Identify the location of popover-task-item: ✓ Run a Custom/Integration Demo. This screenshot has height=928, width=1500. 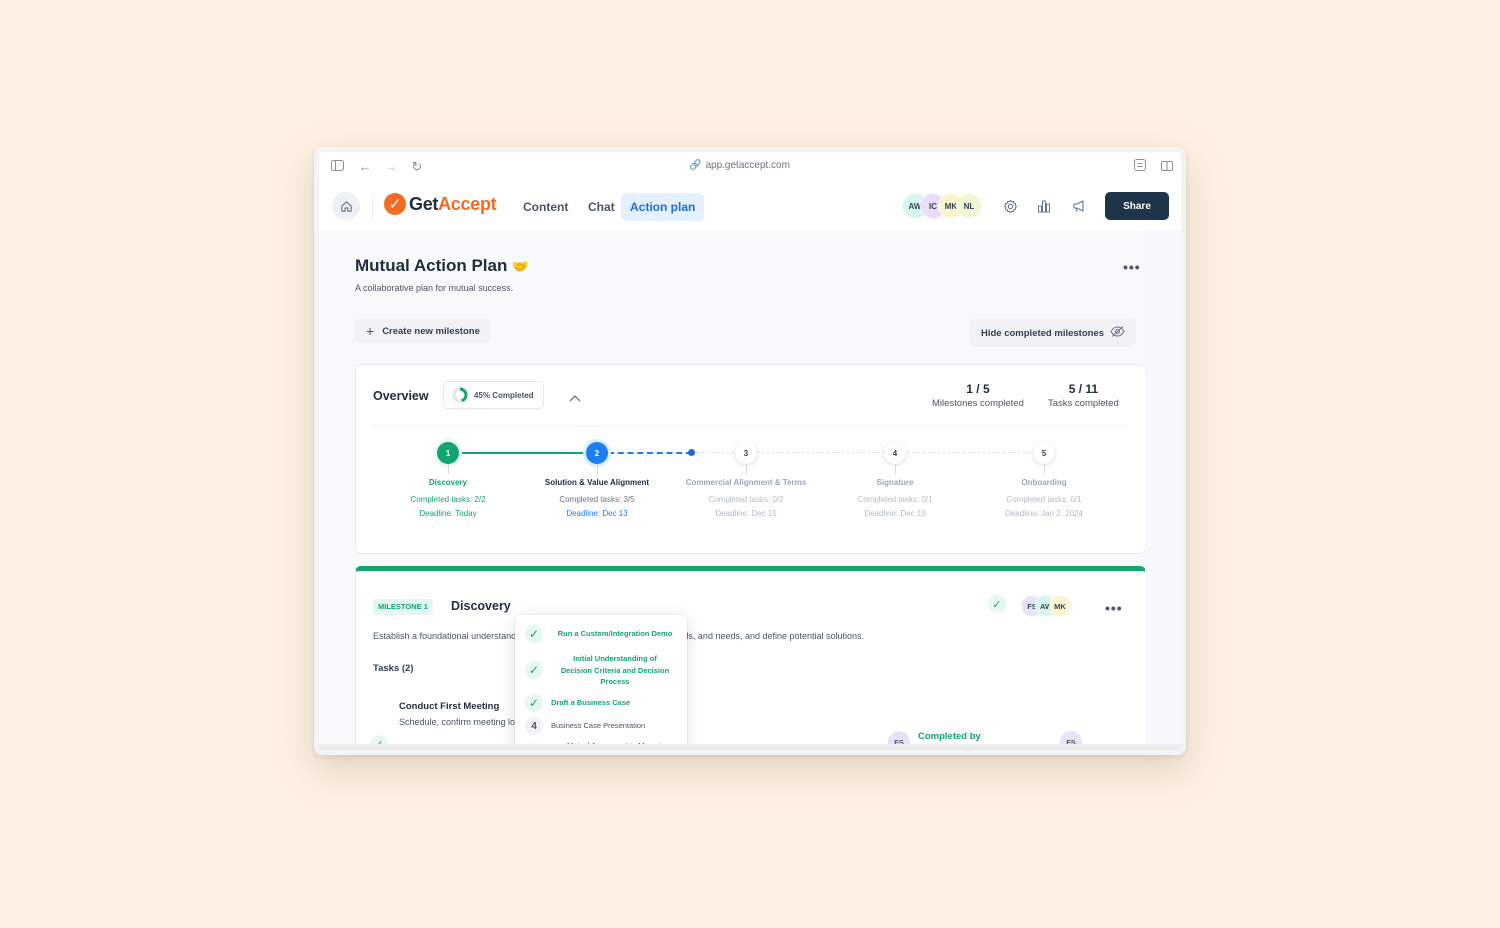
(603, 634).